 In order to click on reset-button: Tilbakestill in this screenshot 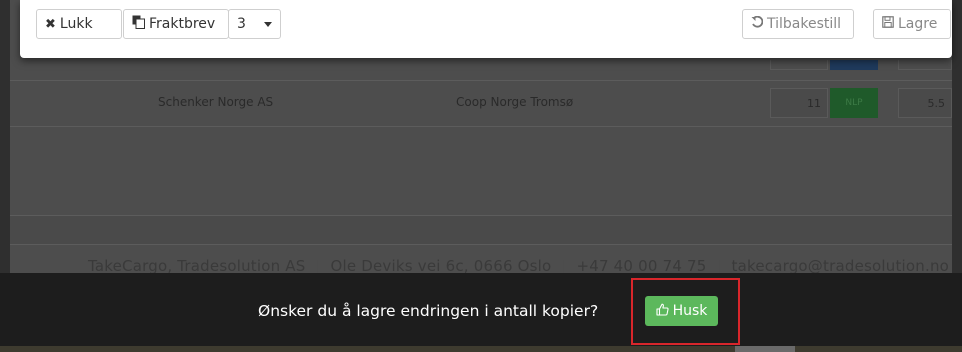, I will do `click(798, 24)`.